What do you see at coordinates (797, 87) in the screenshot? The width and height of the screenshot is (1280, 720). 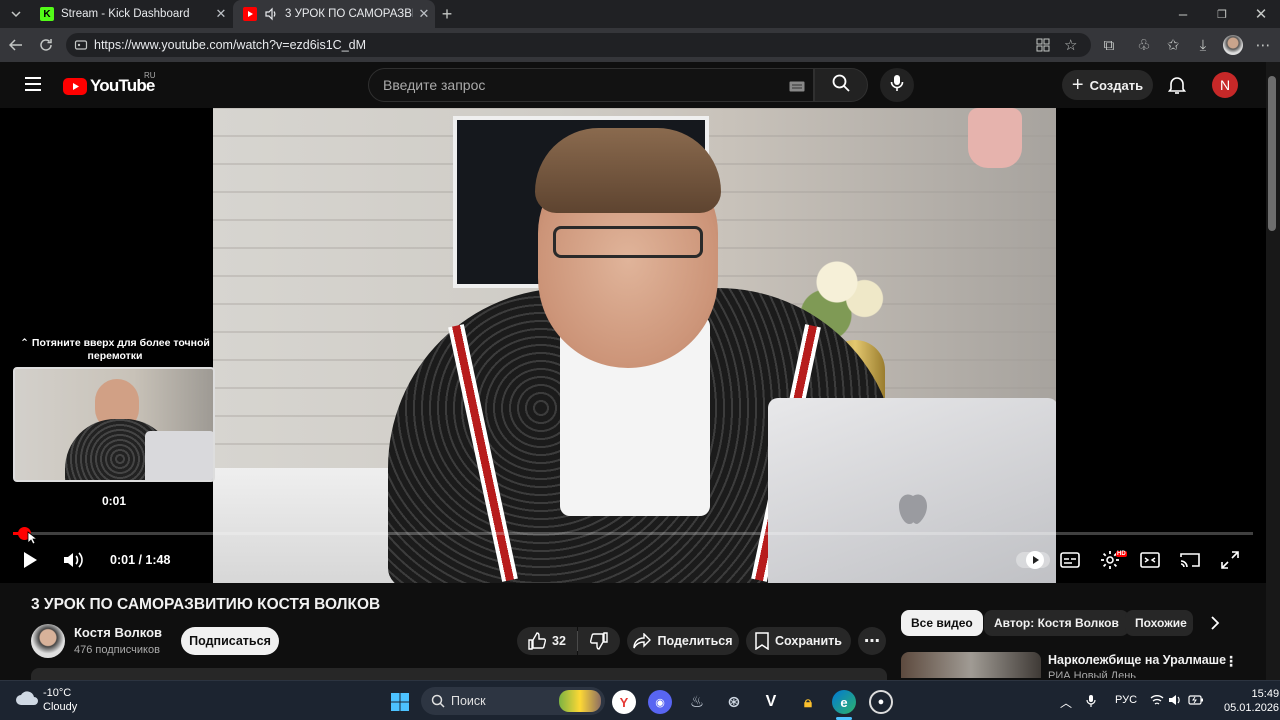 I see `keyboard-icon` at bounding box center [797, 87].